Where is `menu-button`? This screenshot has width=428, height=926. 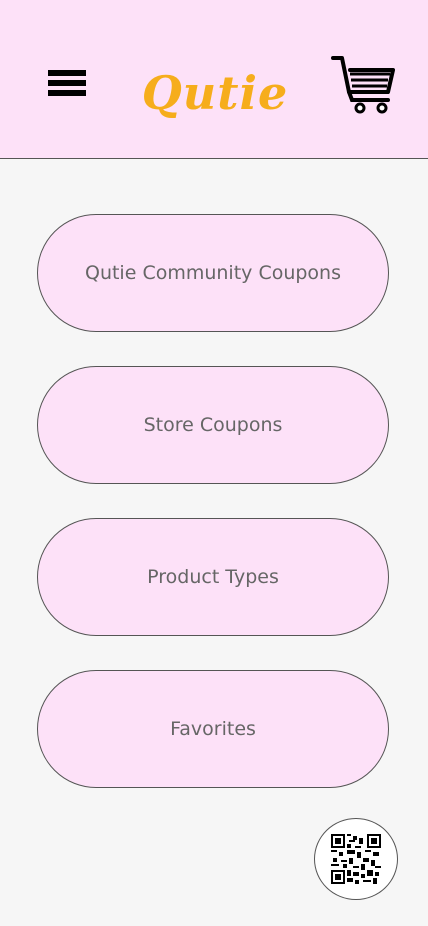
menu-button is located at coordinates (67, 84).